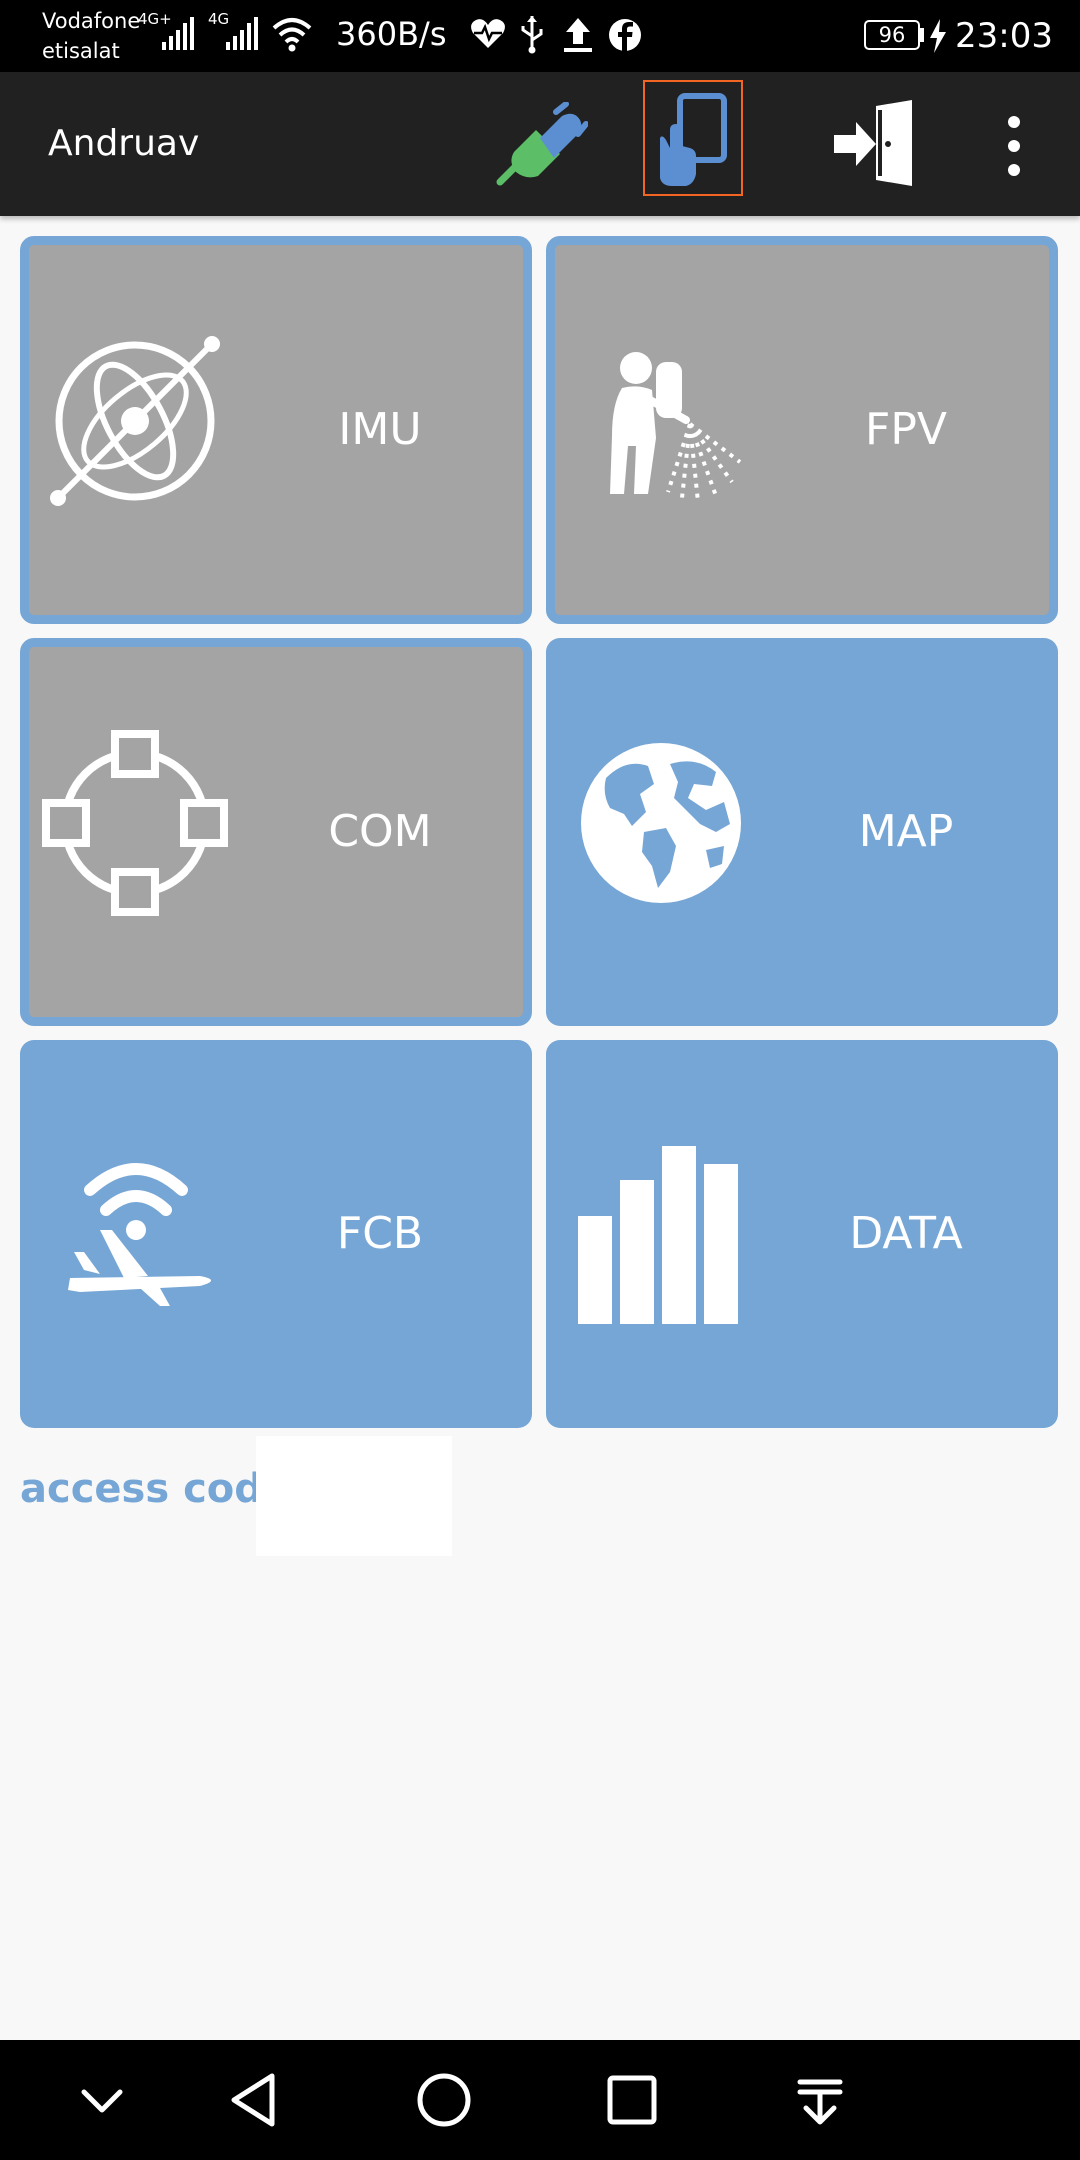 Image resolution: width=1080 pixels, height=2160 pixels. I want to click on tile-map: MAP, so click(802, 832).